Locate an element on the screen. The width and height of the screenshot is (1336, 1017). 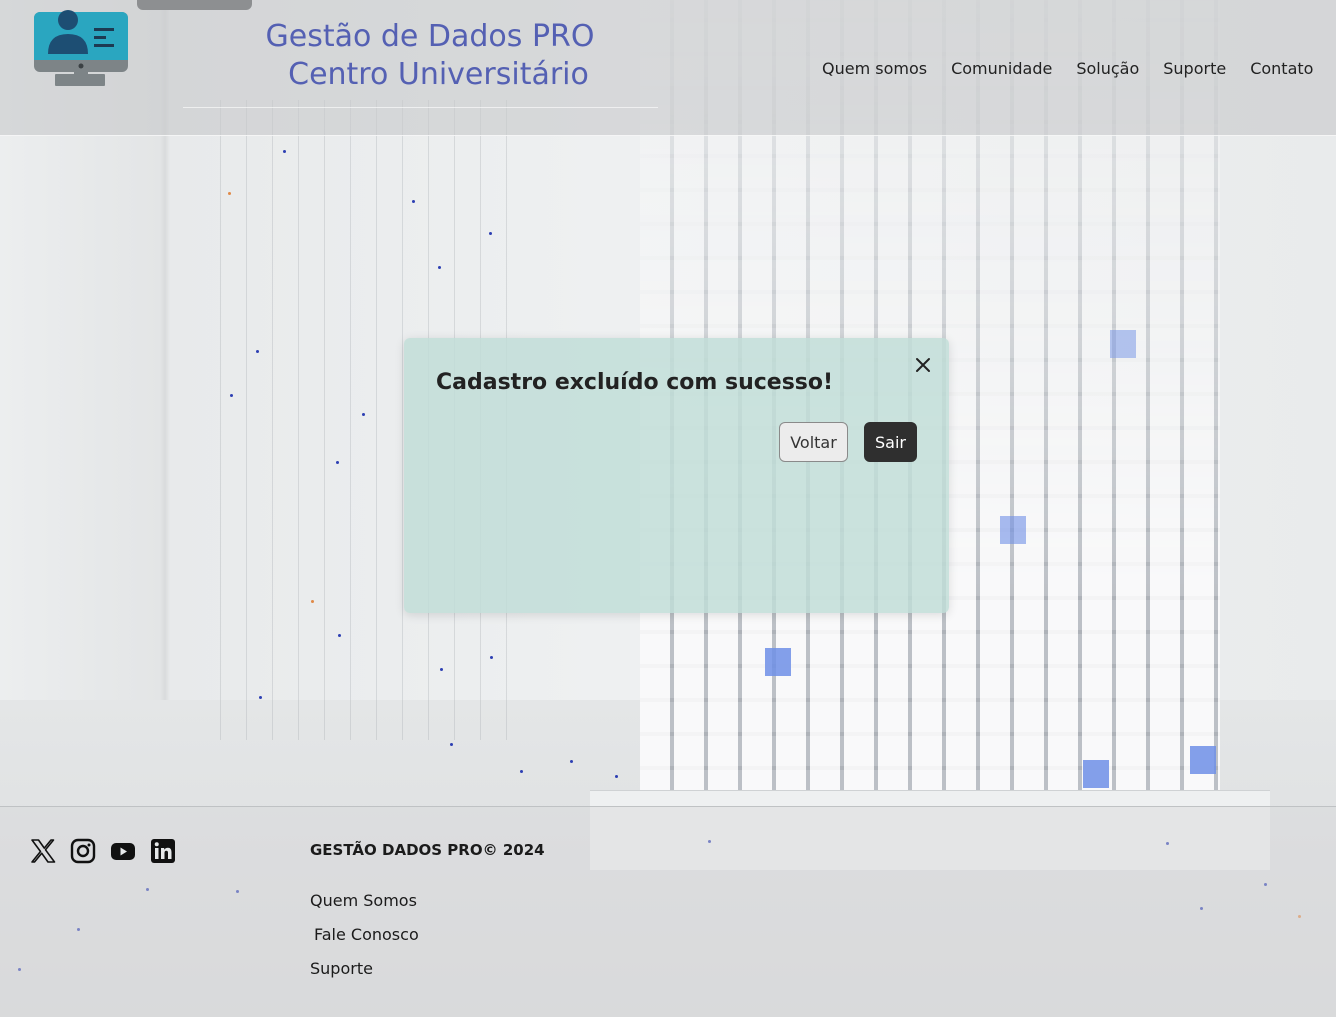
brand-line-1: Gestão de Dados PRO is located at coordinates (430, 36).